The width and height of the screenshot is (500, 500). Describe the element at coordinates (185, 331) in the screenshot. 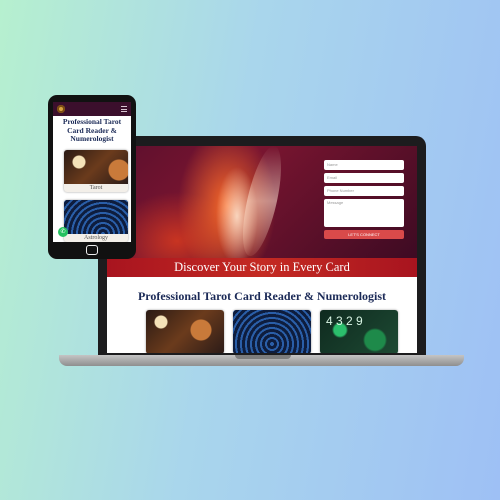

I see `tarot-card-thumbnail` at that location.